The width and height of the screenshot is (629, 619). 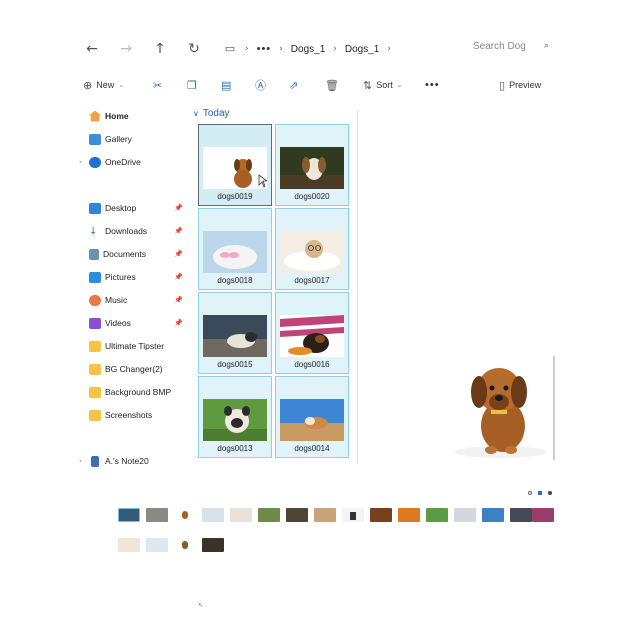 What do you see at coordinates (135, 346) in the screenshot?
I see `sidebar-item-label: Ultimate Tipster` at bounding box center [135, 346].